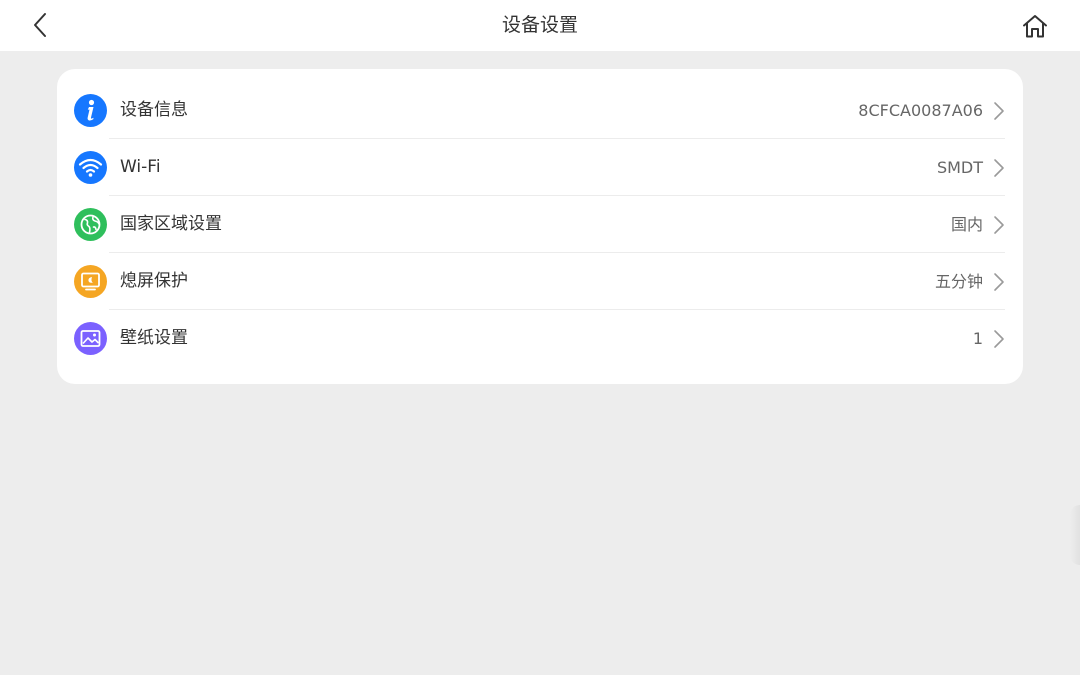 Image resolution: width=1080 pixels, height=675 pixels. What do you see at coordinates (958, 281) in the screenshot?
I see `settings-row-value: 五分钟` at bounding box center [958, 281].